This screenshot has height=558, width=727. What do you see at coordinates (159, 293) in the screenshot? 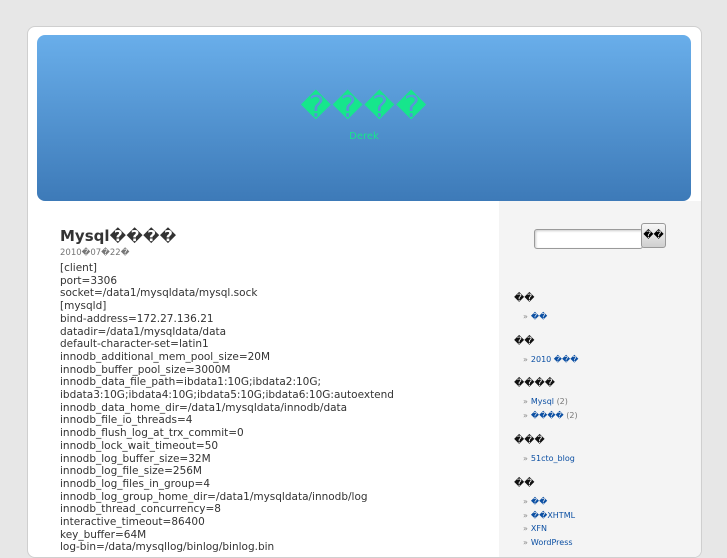
I see `post-line: socket=/data1/mysqldata/mysql.sock` at bounding box center [159, 293].